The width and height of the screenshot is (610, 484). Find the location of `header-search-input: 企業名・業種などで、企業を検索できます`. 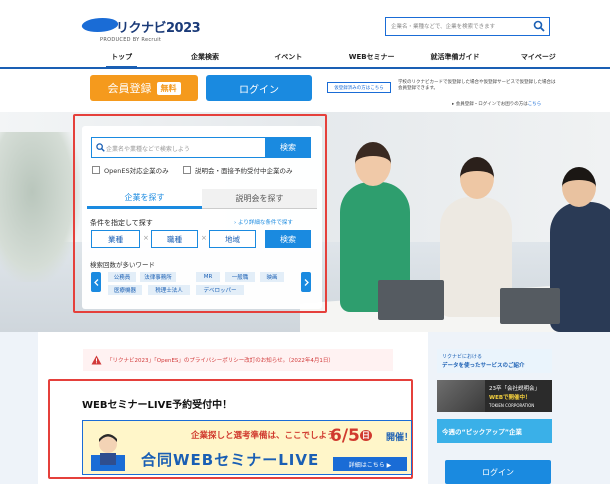

header-search-input: 企業名・業種などで、企業を検索できます is located at coordinates (467, 26).